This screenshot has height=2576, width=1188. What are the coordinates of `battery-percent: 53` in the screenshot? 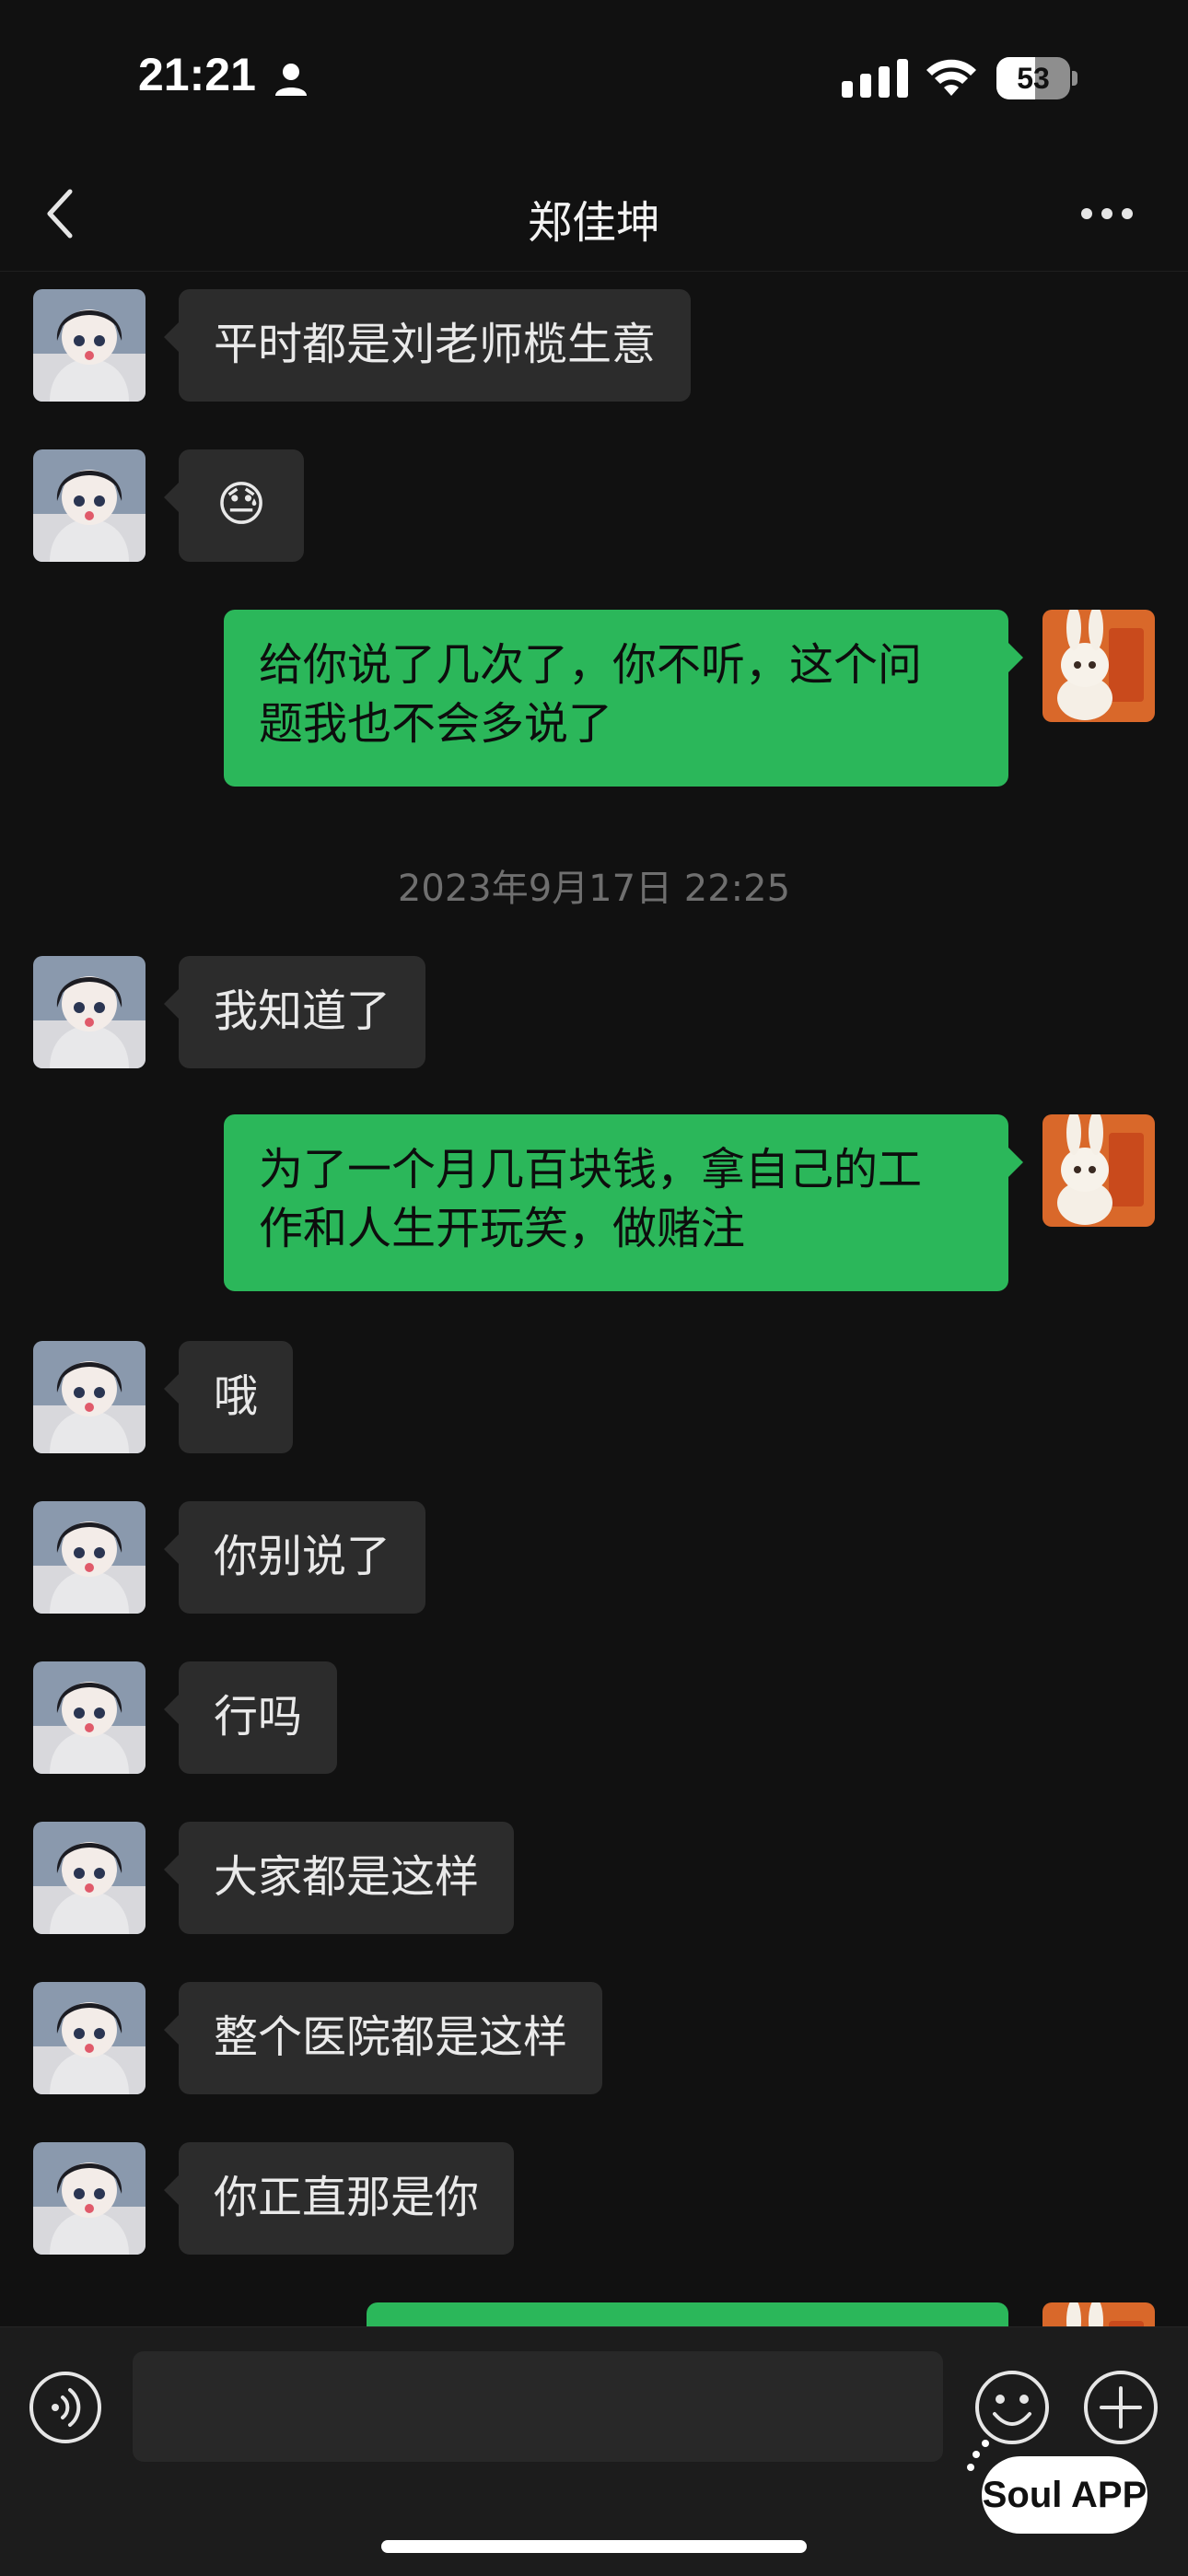 It's located at (1033, 78).